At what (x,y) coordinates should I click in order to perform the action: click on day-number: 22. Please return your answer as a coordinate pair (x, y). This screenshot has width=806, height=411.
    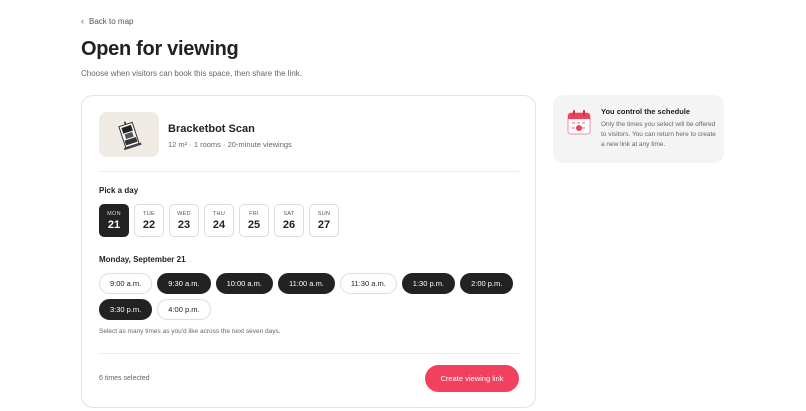
    Looking at the image, I should click on (149, 224).